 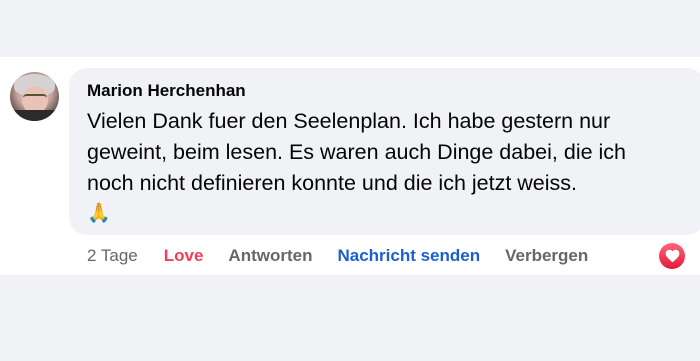 I want to click on reply-button: Antworten, so click(x=270, y=256).